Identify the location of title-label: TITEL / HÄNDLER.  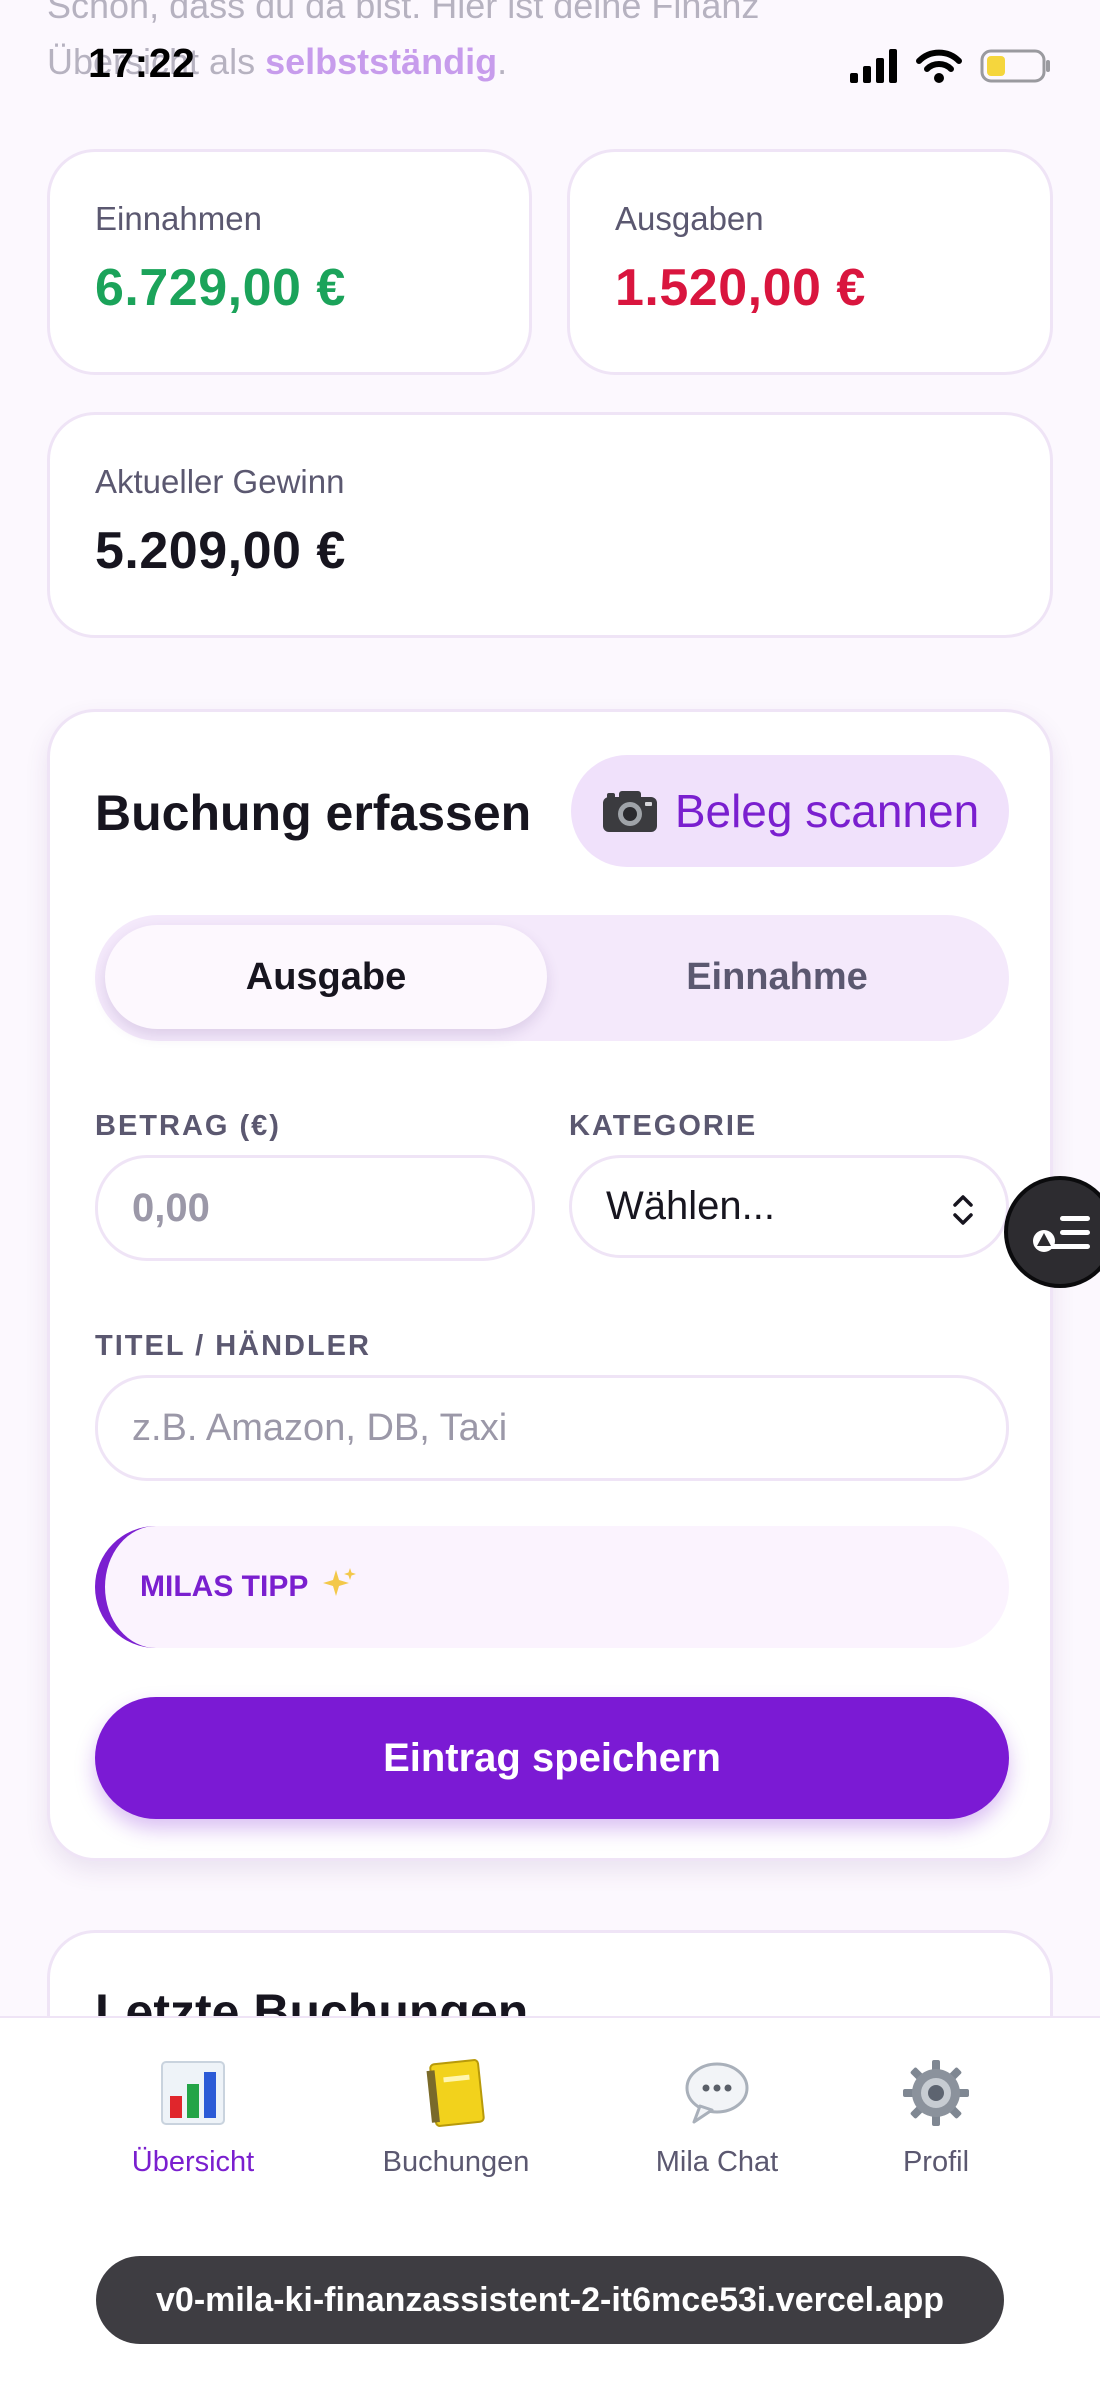
(233, 1346).